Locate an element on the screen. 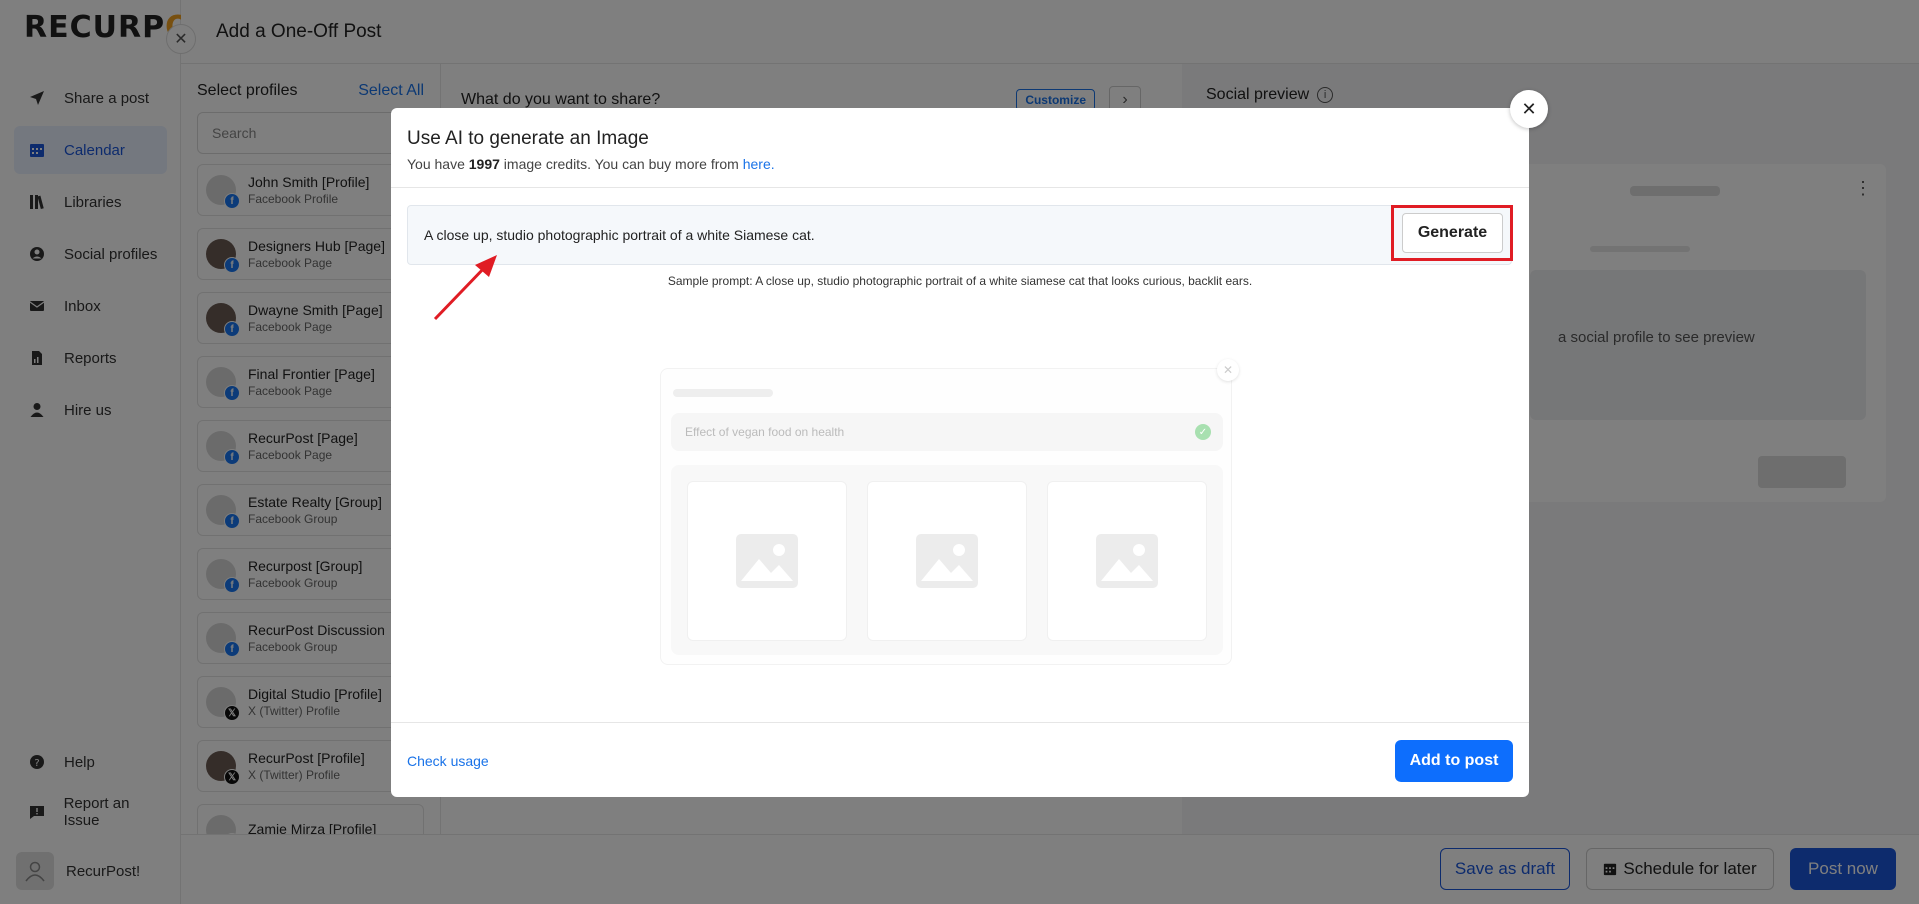 The width and height of the screenshot is (1919, 904). add-to-post-button: Add to post is located at coordinates (1454, 761).